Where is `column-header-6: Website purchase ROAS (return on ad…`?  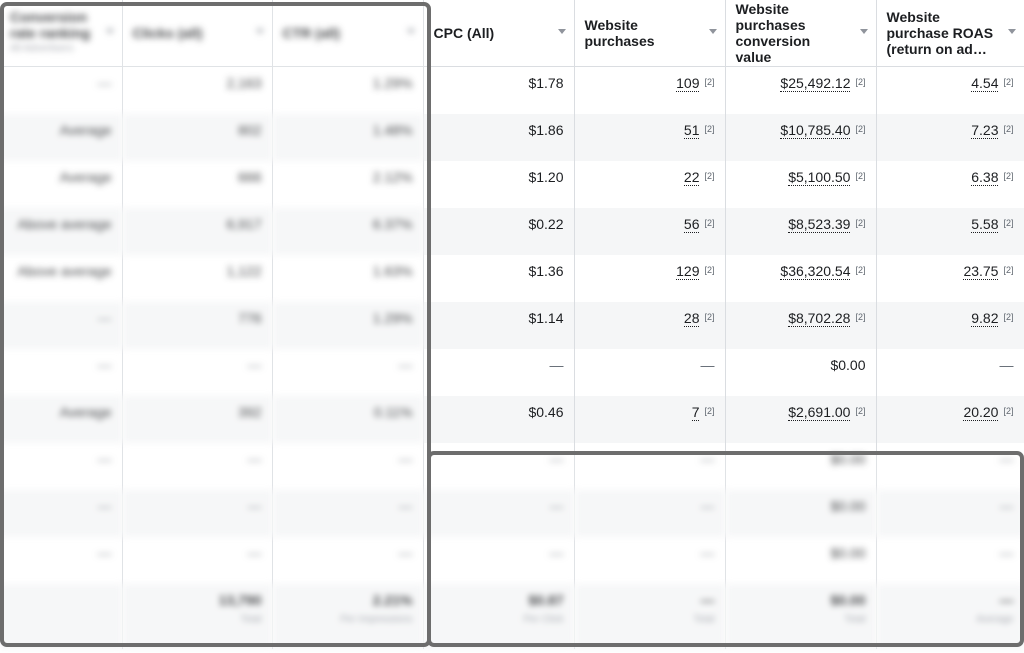 column-header-6: Website purchase ROAS (return on ad… is located at coordinates (950, 33).